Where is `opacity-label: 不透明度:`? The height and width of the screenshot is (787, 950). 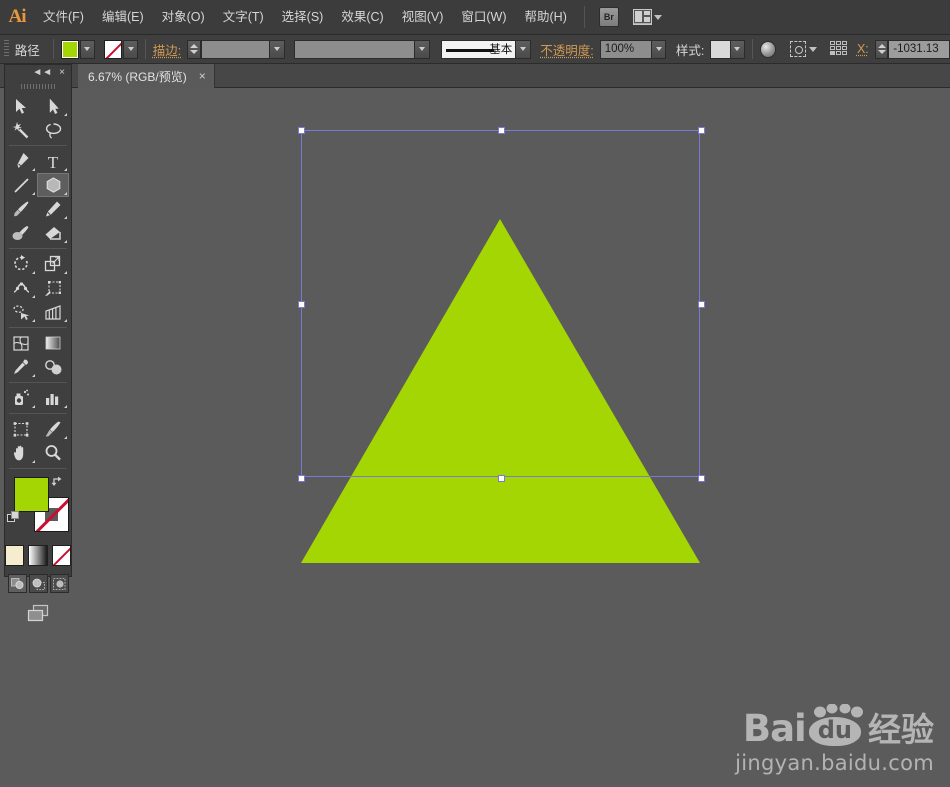
opacity-label: 不透明度: is located at coordinates (566, 49).